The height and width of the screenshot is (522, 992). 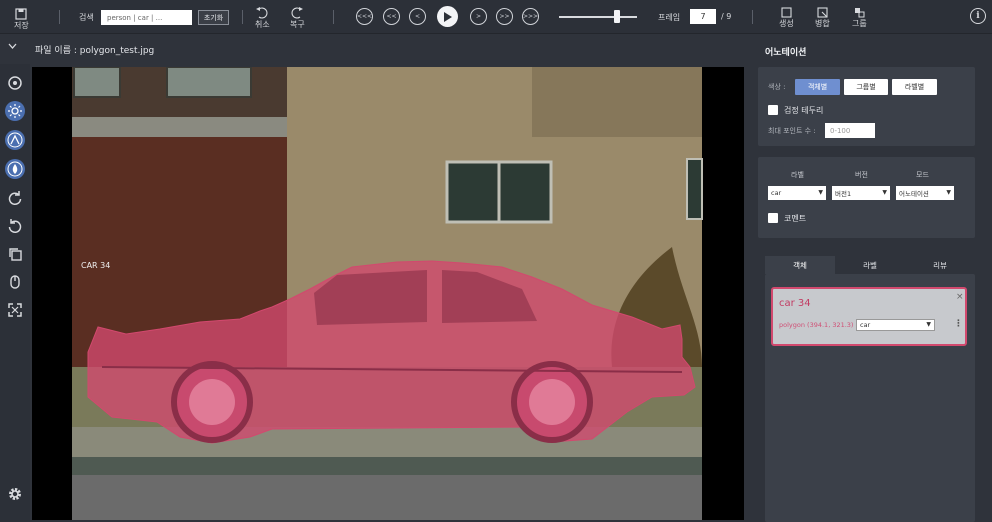 What do you see at coordinates (726, 16) in the screenshot?
I see `frame-total: / 9` at bounding box center [726, 16].